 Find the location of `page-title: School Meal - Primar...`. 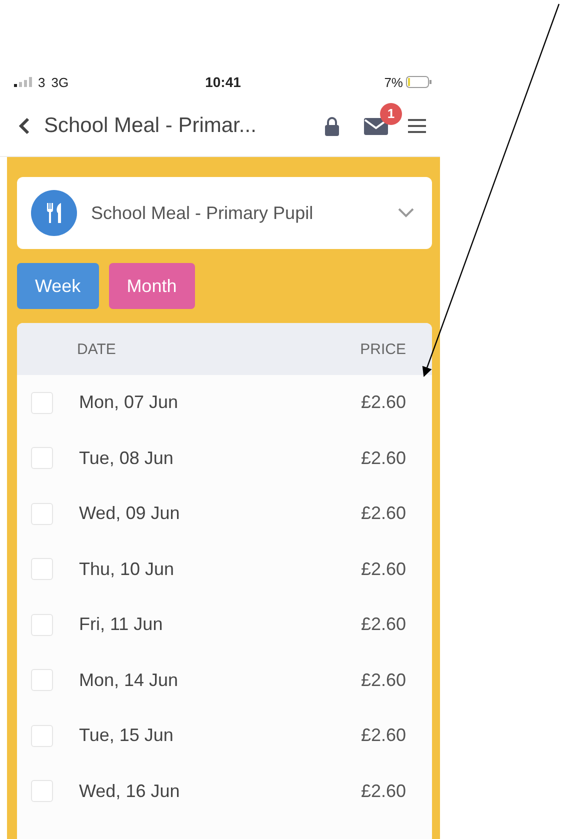

page-title: School Meal - Primar... is located at coordinates (151, 126).